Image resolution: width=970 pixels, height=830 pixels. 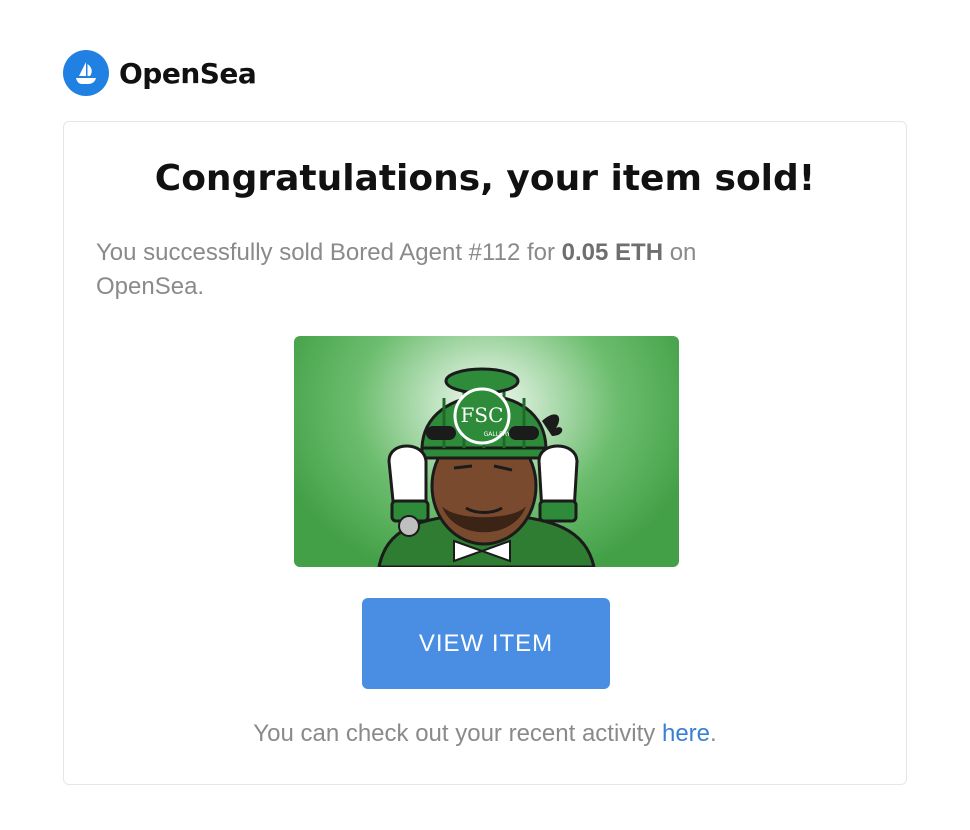 What do you see at coordinates (188, 73) in the screenshot?
I see `brand-name: OpenSea` at bounding box center [188, 73].